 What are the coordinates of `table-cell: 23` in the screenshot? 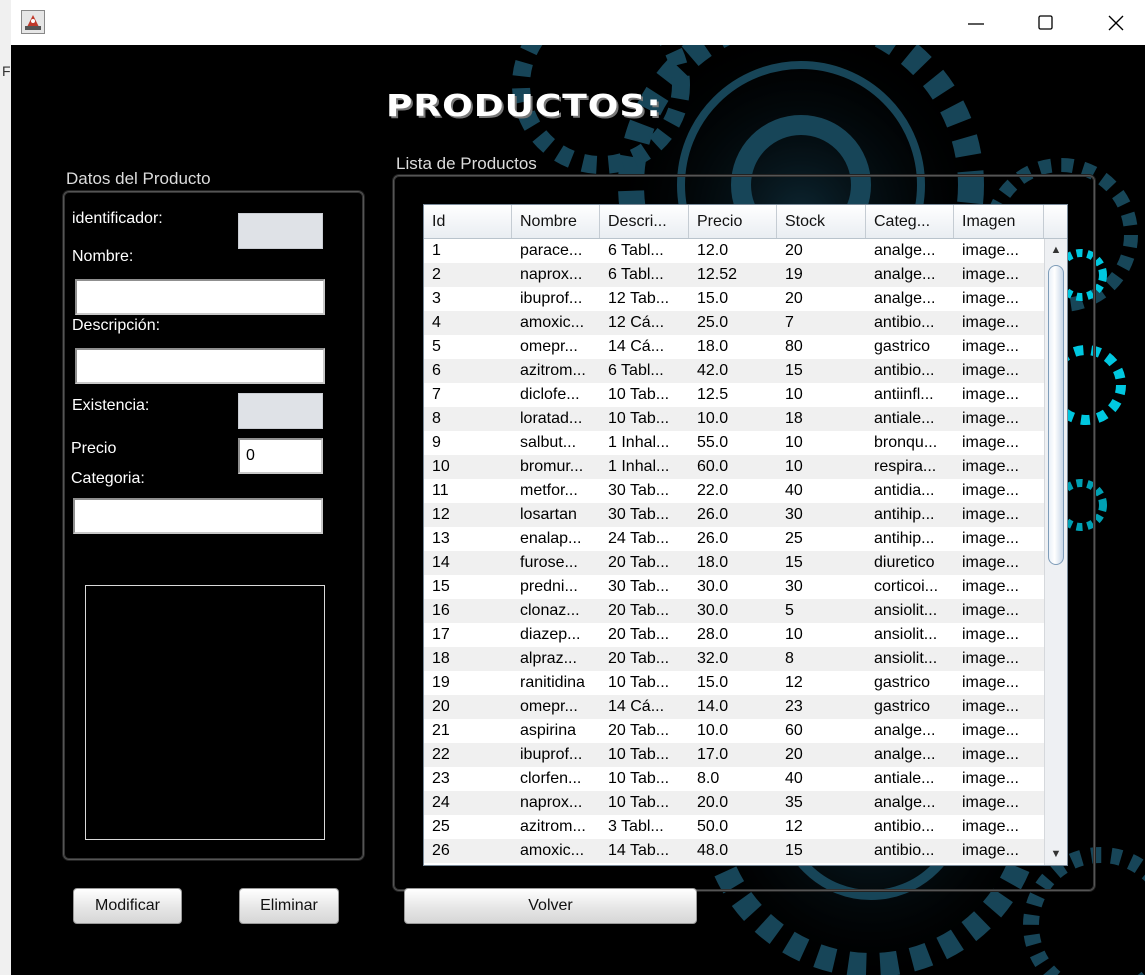 It's located at (468, 779).